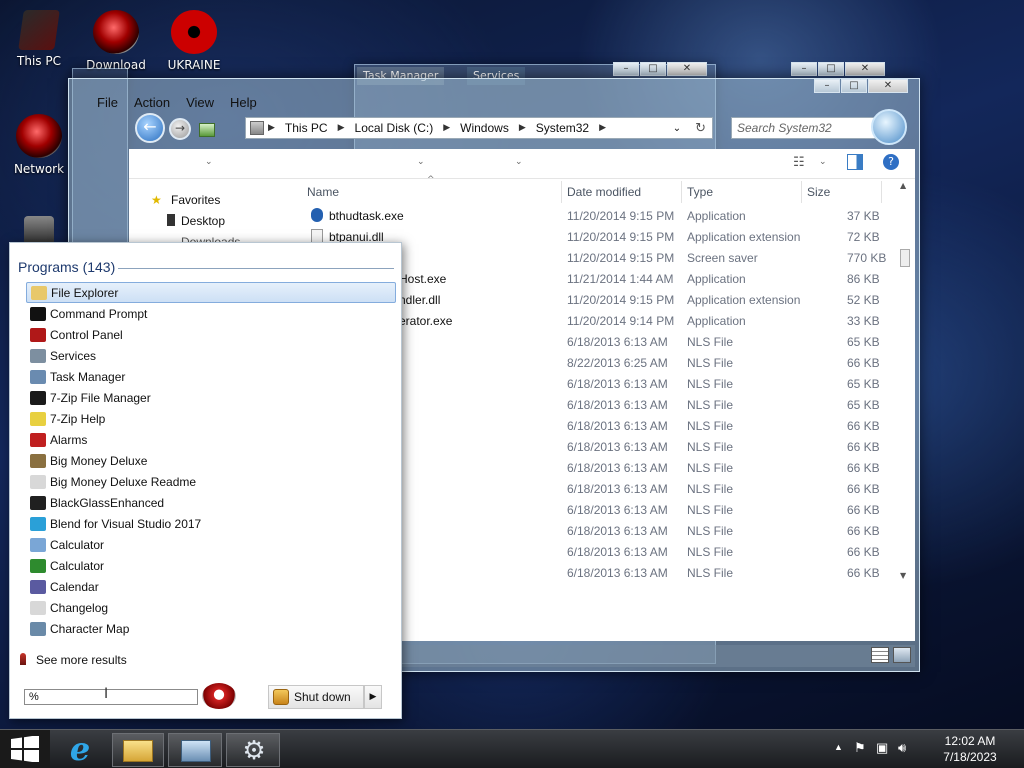 The image size is (1024, 768). Describe the element at coordinates (211, 439) in the screenshot. I see `program-item: Alarms` at that location.